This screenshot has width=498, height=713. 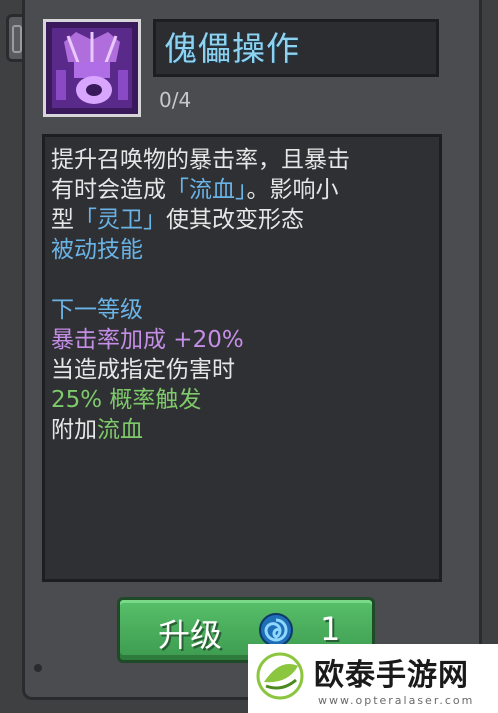 I want to click on desc-text: 有时会造成, so click(x=108, y=190).